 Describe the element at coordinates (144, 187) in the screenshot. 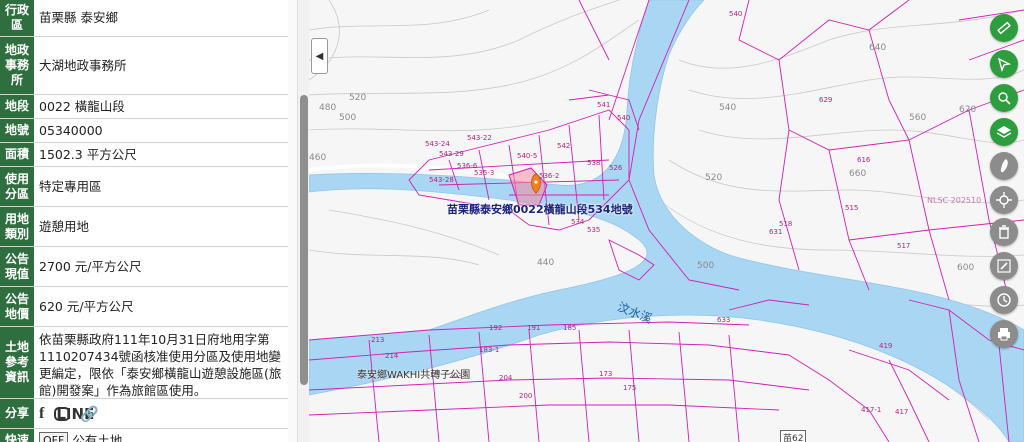

I see `info-row-zoning: 使用分區 特定專用區` at that location.